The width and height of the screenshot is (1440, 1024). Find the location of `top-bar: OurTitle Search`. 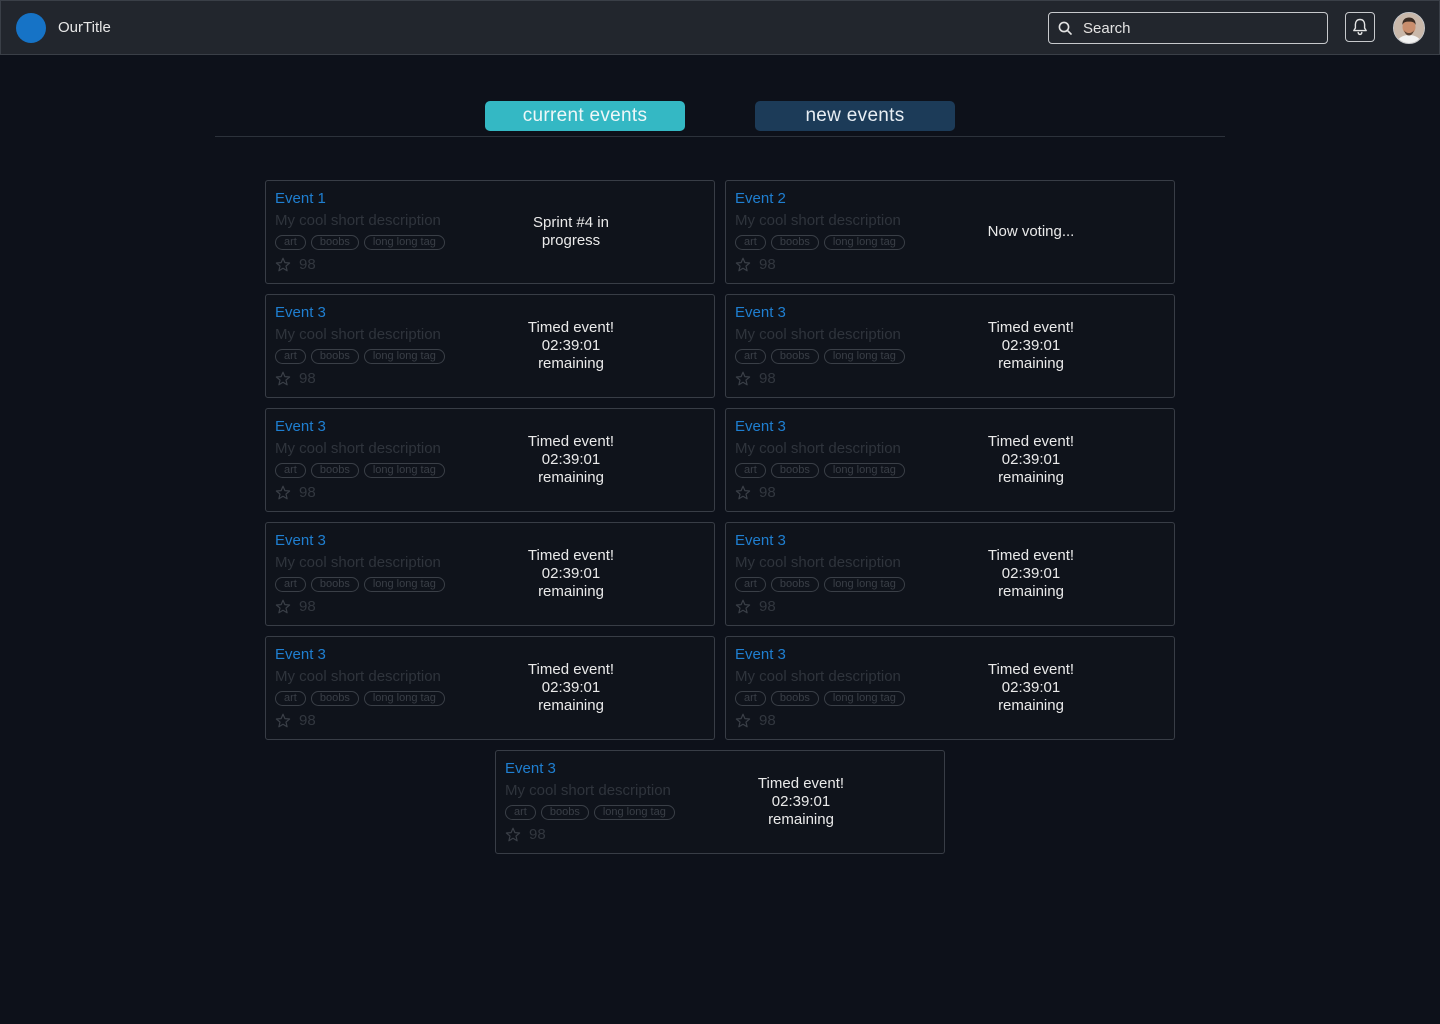

top-bar: OurTitle Search is located at coordinates (720, 27).